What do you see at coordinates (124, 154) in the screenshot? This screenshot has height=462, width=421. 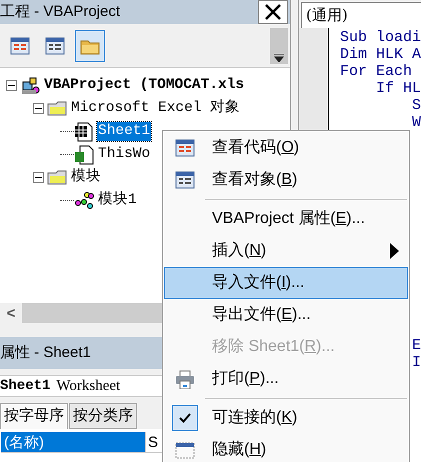 I see `tree-item: ThisWo` at bounding box center [124, 154].